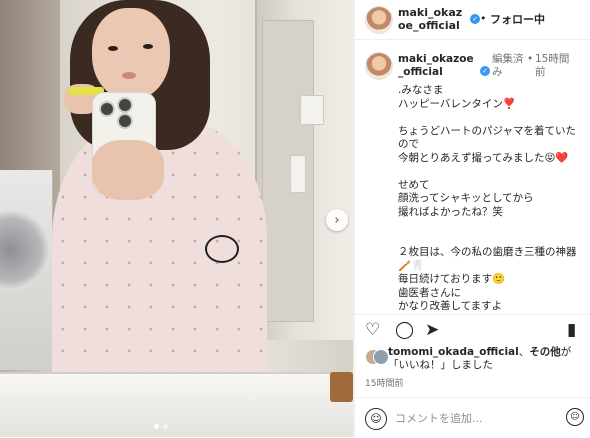  Describe the element at coordinates (453, 352) in the screenshot. I see `liker-username-link: tomomi_okada_official` at that location.